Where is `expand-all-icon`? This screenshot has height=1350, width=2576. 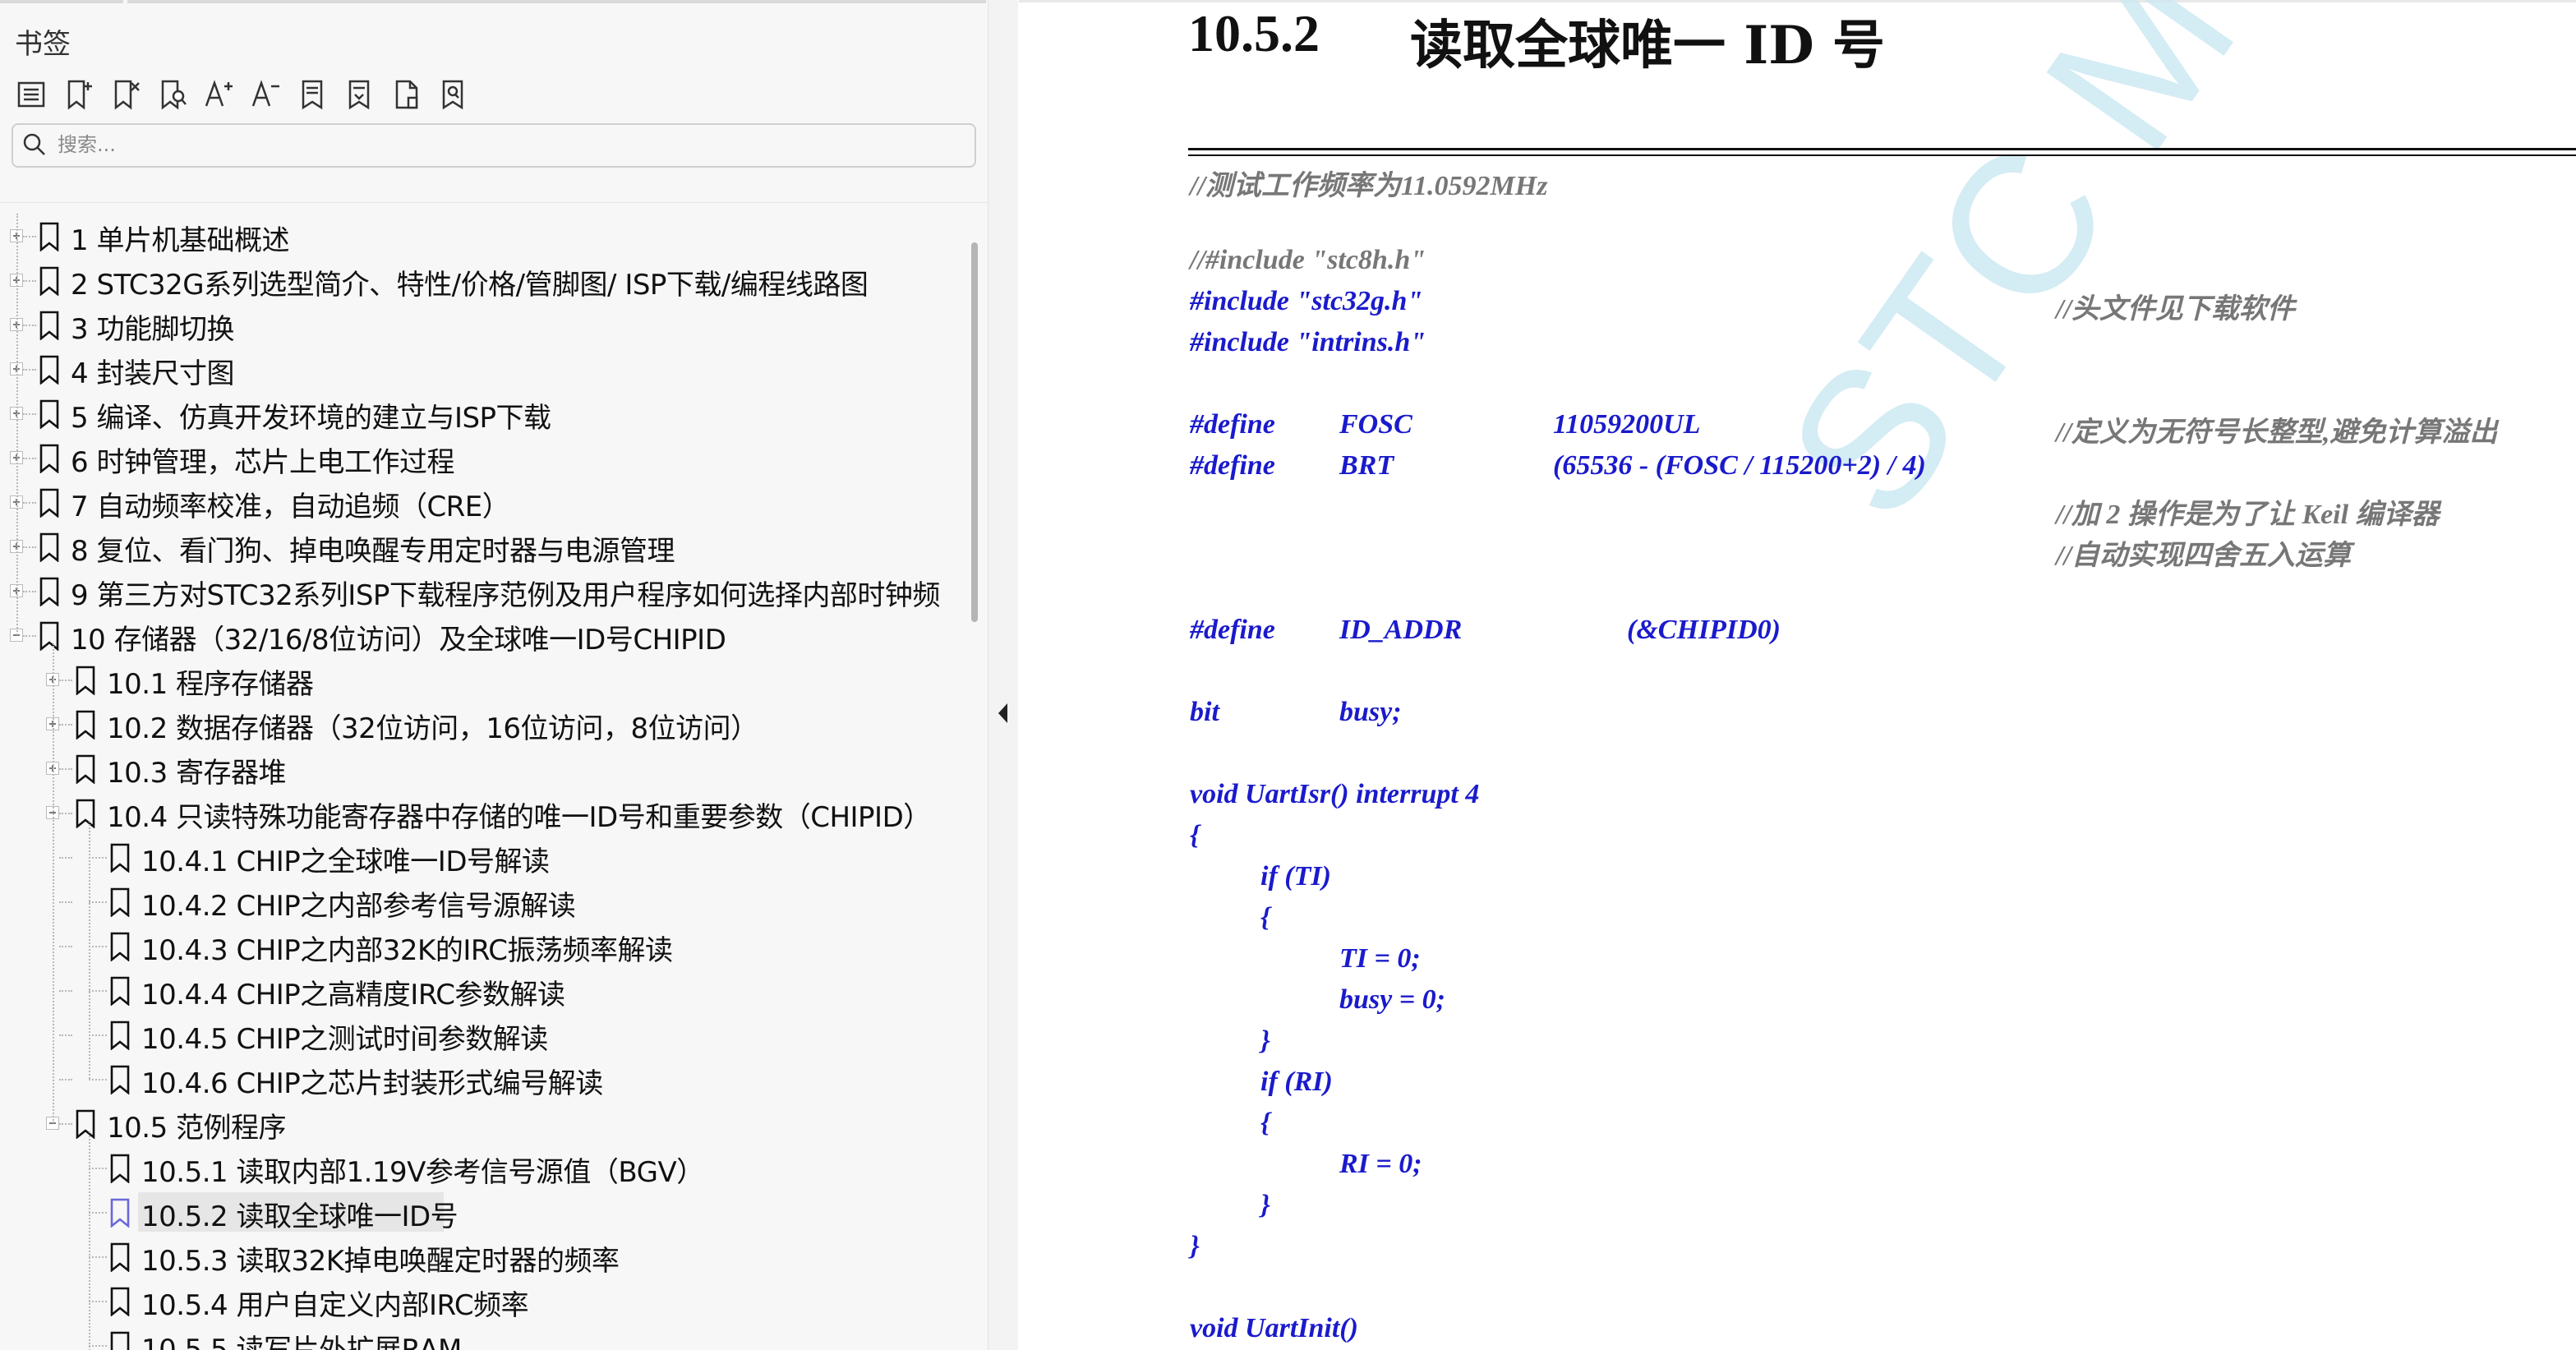 expand-all-icon is located at coordinates (32, 95).